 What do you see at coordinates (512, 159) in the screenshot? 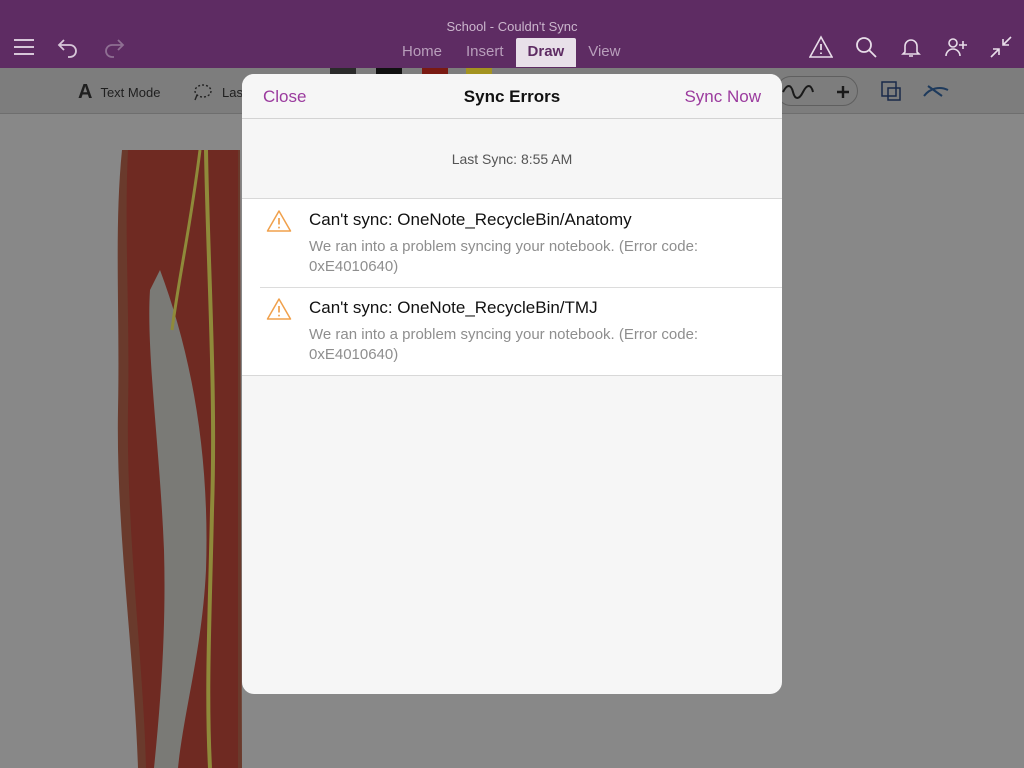
I see `last-sync-status: Last Sync: 8:55 AM` at bounding box center [512, 159].